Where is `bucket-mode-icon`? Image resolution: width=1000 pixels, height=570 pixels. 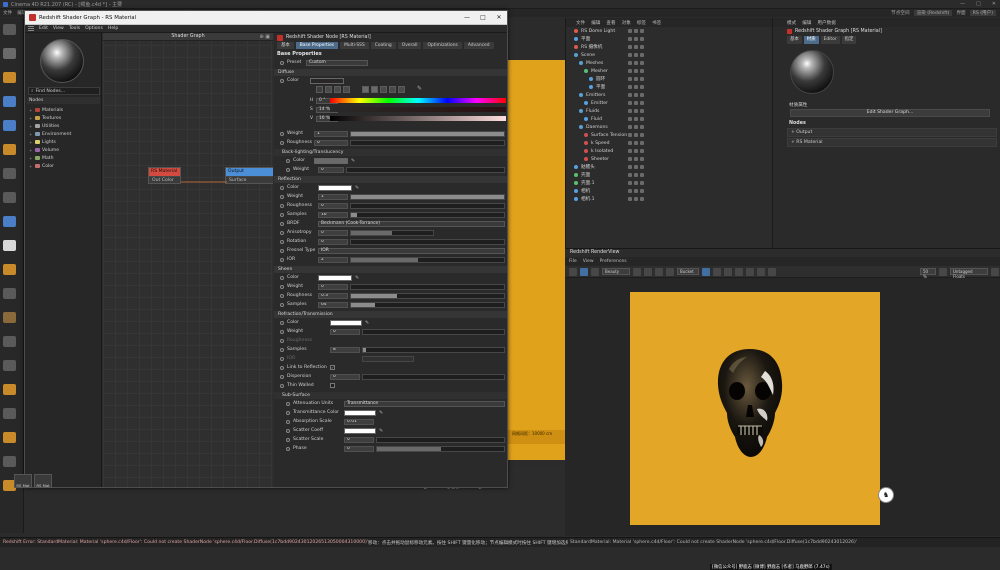
bucket-mode-icon is located at coordinates (706, 271).